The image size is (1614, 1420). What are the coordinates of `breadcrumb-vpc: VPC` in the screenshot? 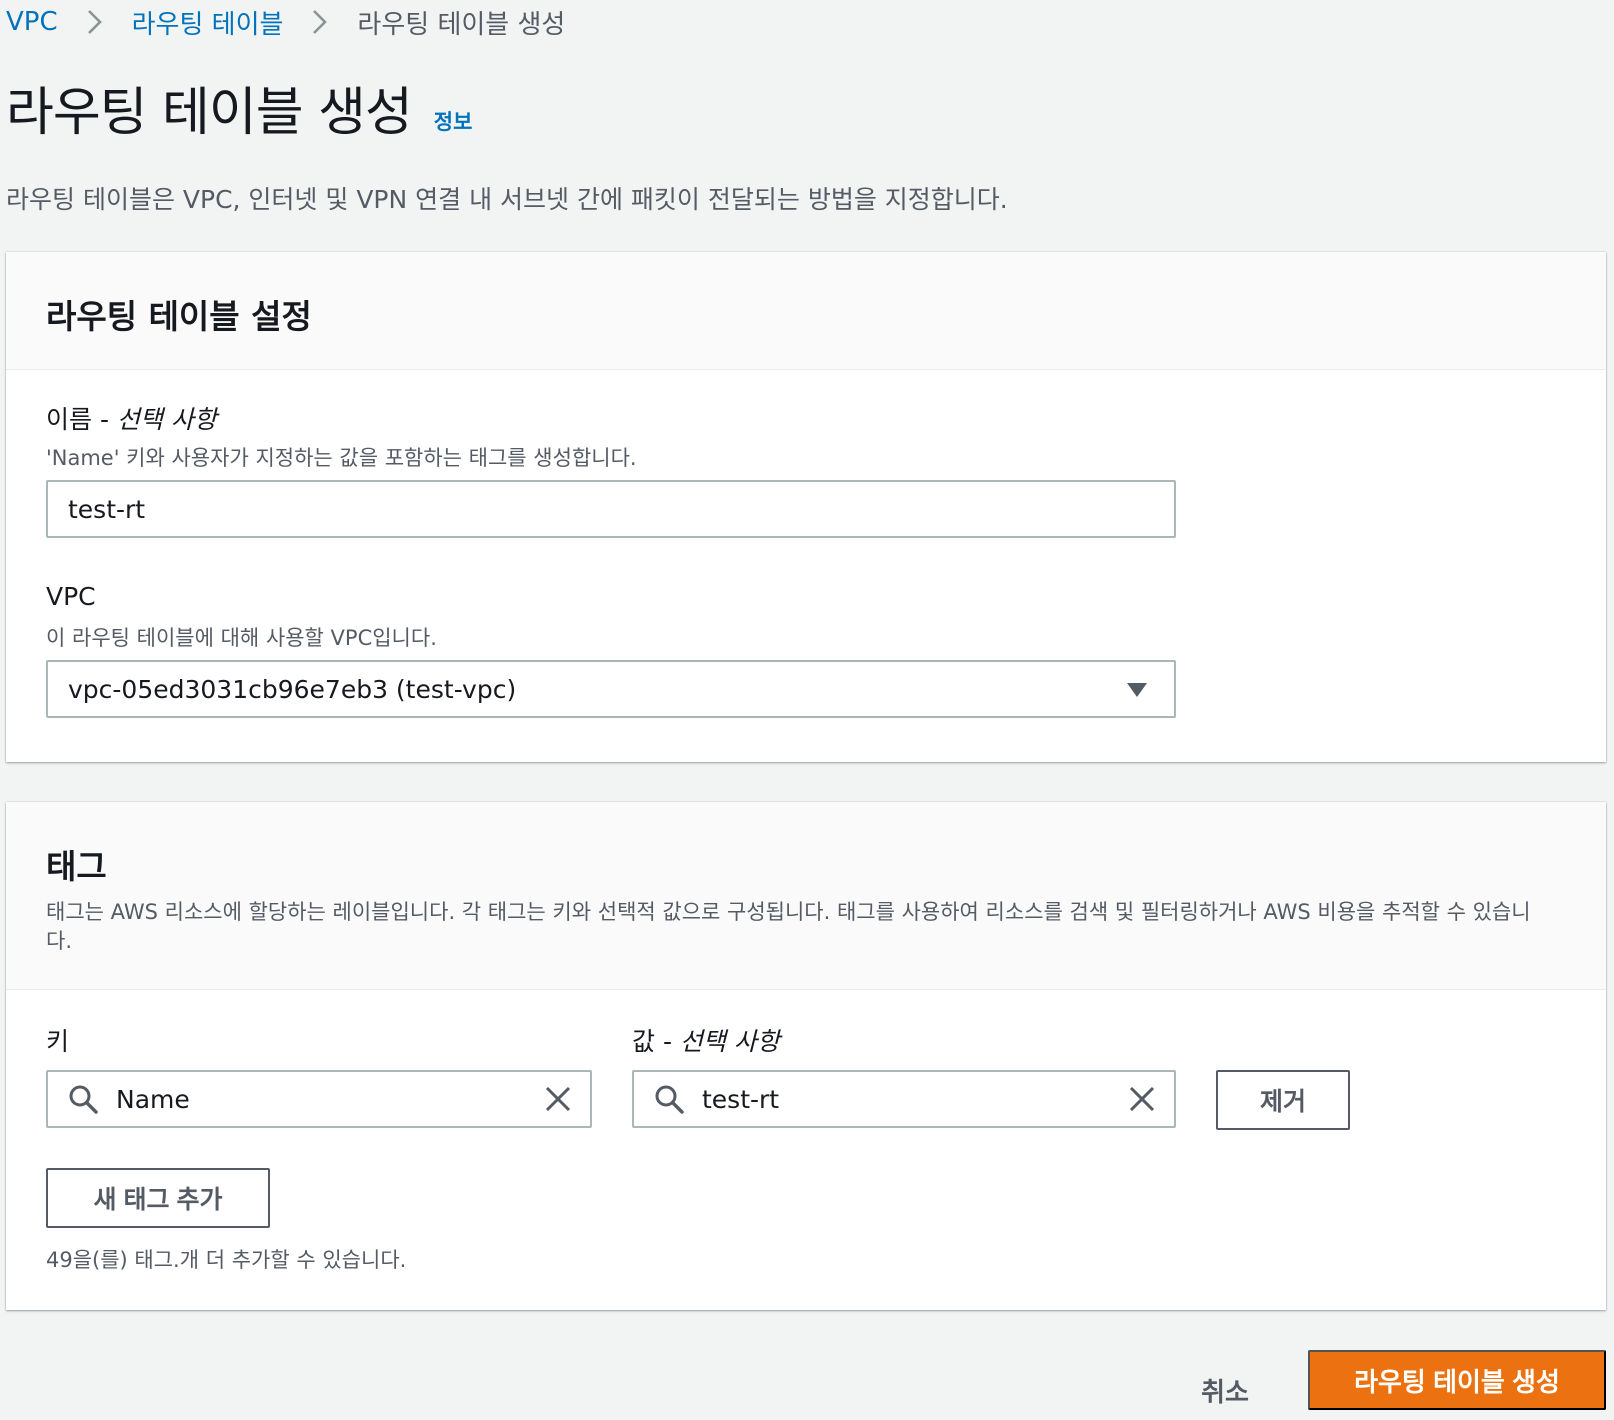 It's located at (32, 22).